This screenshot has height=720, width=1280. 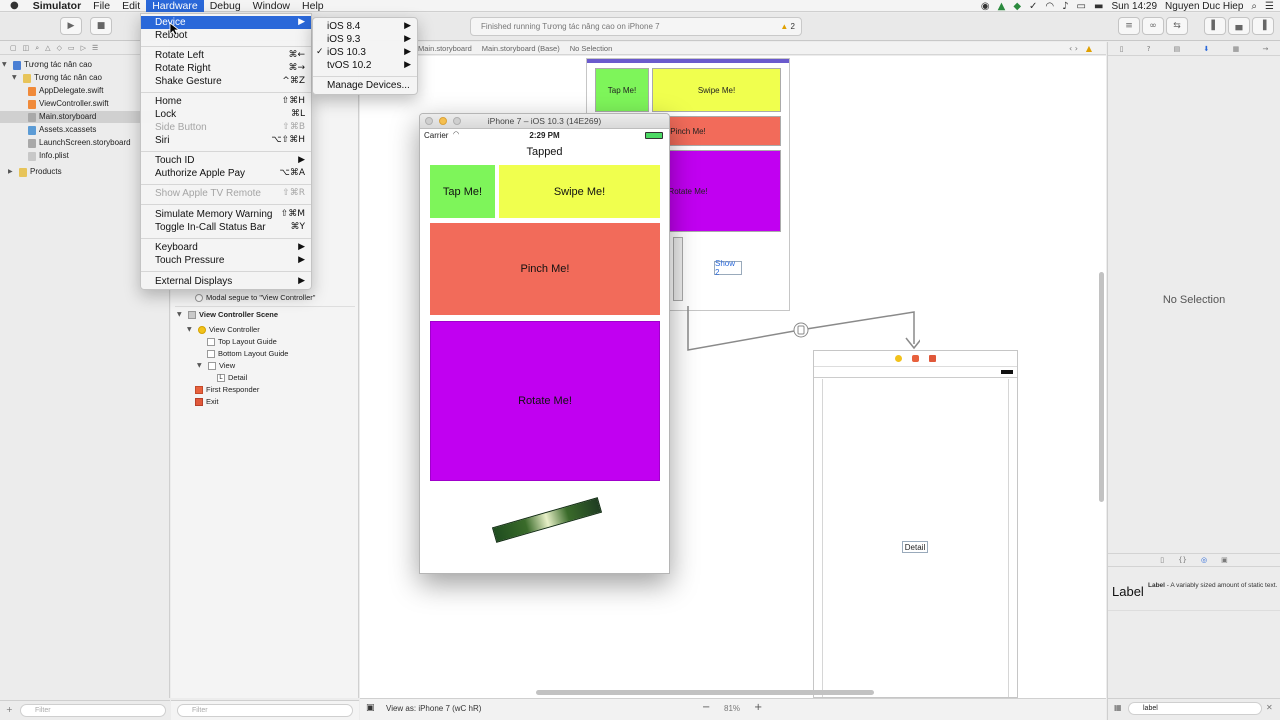 What do you see at coordinates (1177, 49) in the screenshot?
I see `identity-inspector-icon: ▤` at bounding box center [1177, 49].